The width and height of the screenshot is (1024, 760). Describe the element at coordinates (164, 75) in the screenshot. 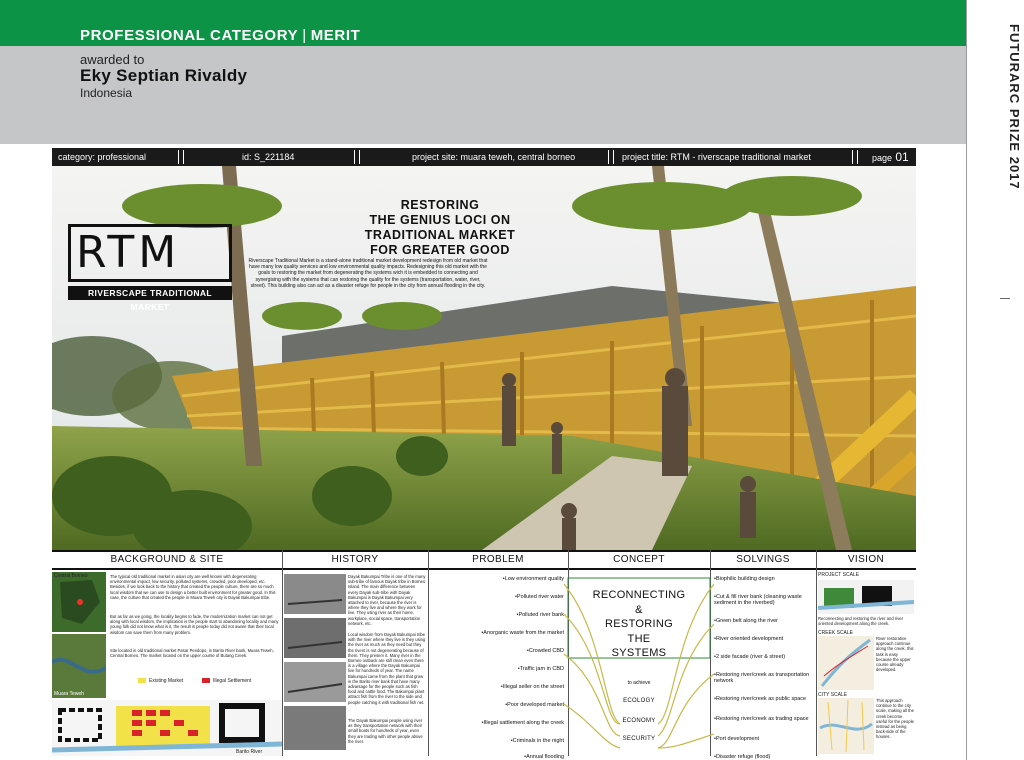

I see `winner-name: Eky Septian Rivaldy` at that location.